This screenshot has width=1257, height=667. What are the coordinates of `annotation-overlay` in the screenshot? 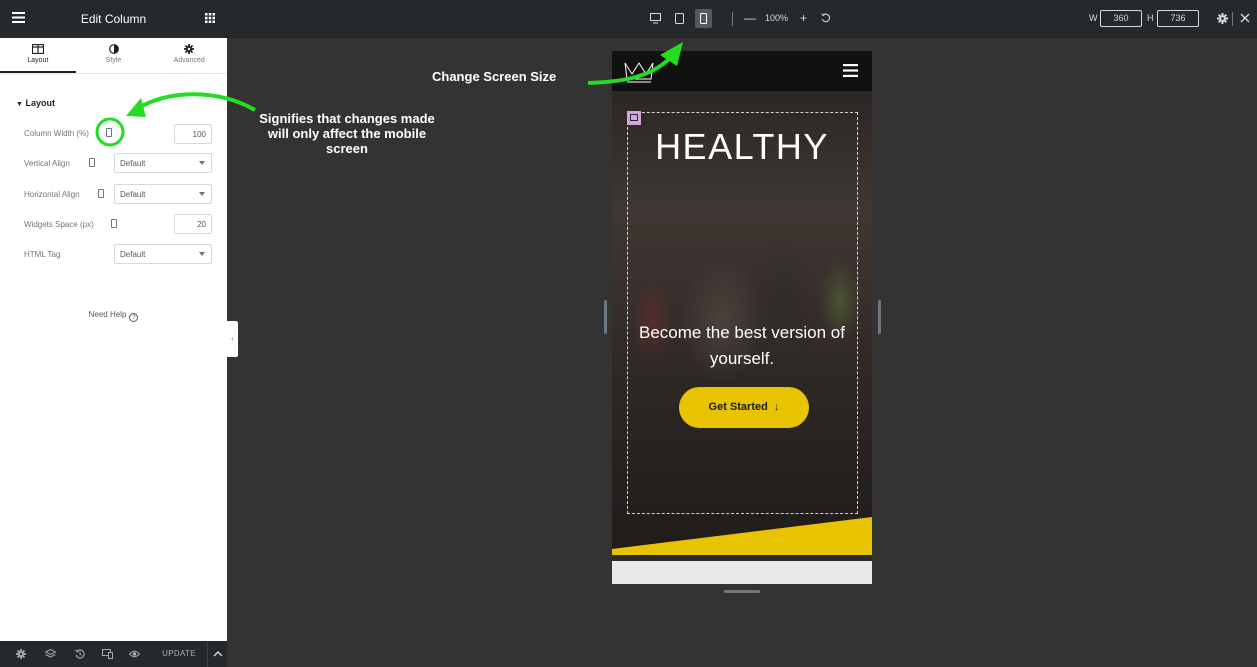 It's located at (389, 94).